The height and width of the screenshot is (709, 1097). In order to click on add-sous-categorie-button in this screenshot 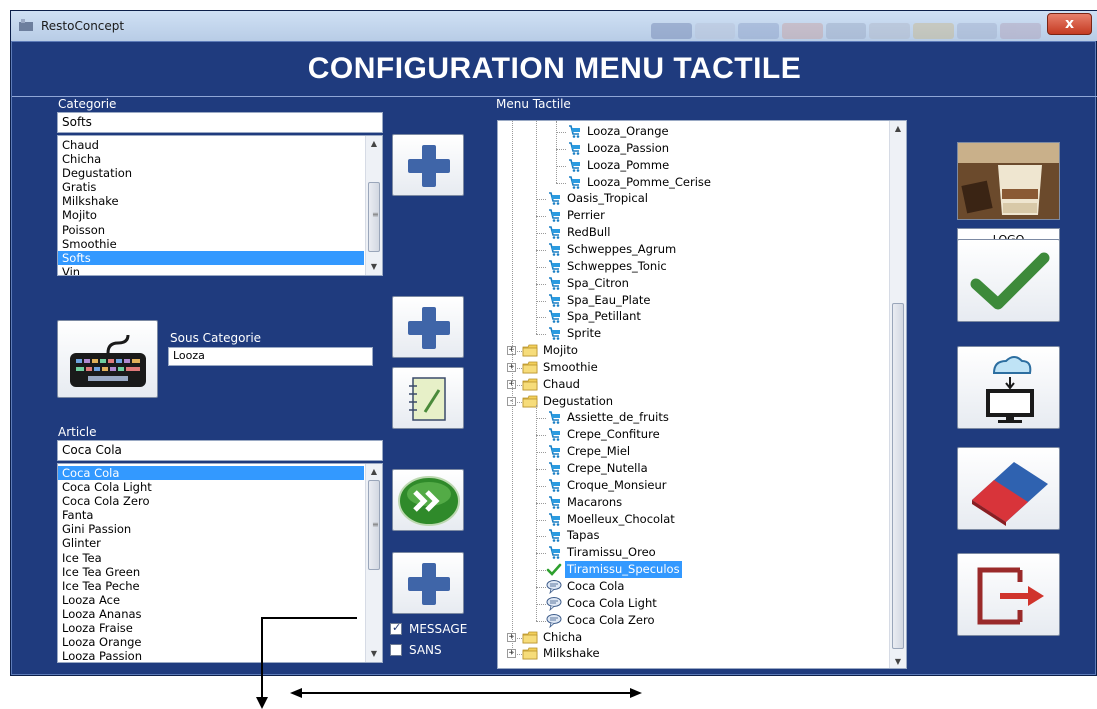, I will do `click(428, 327)`.